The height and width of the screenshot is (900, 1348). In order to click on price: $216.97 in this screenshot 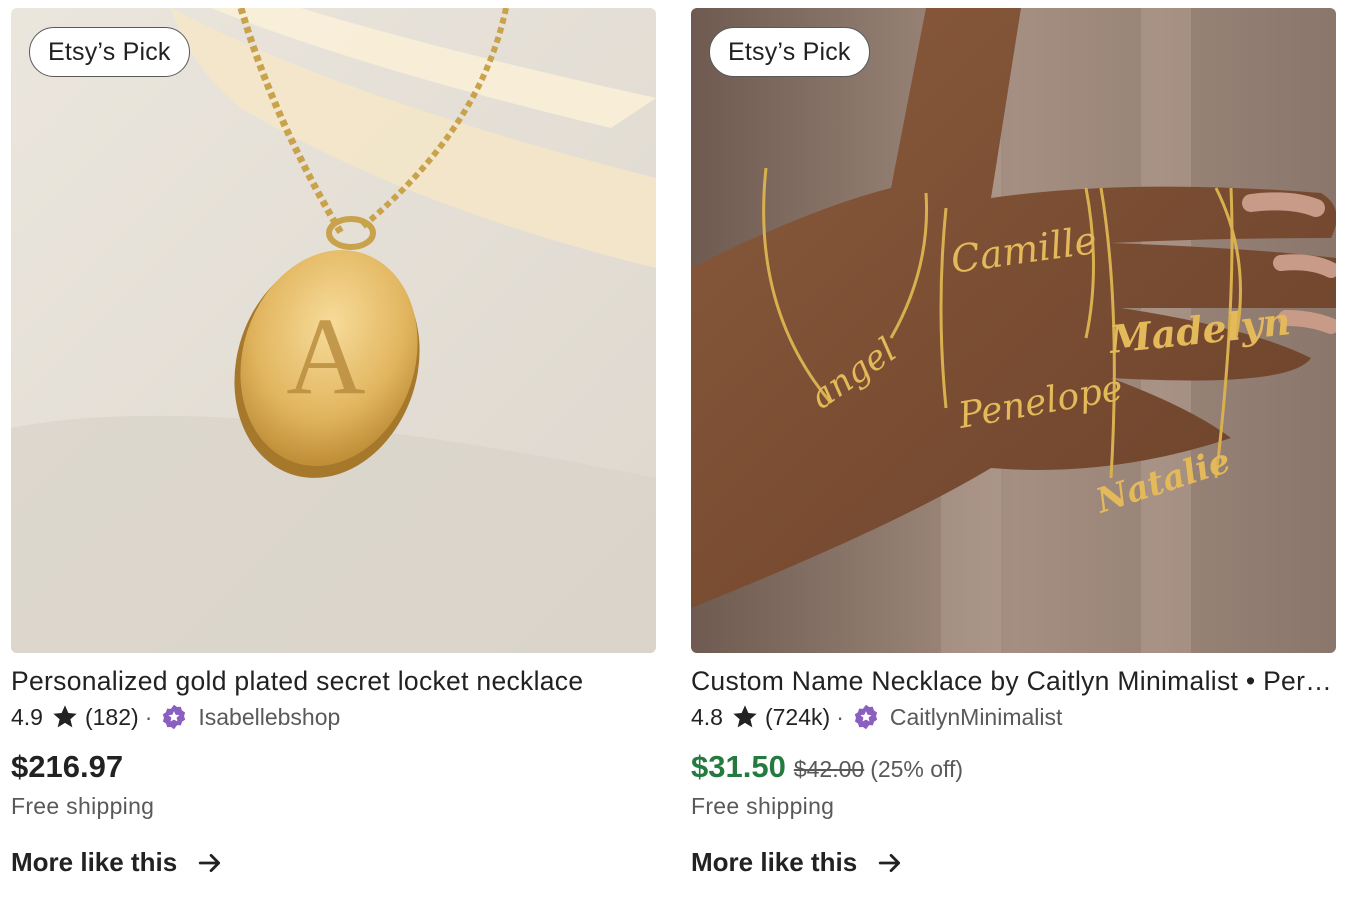, I will do `click(67, 766)`.